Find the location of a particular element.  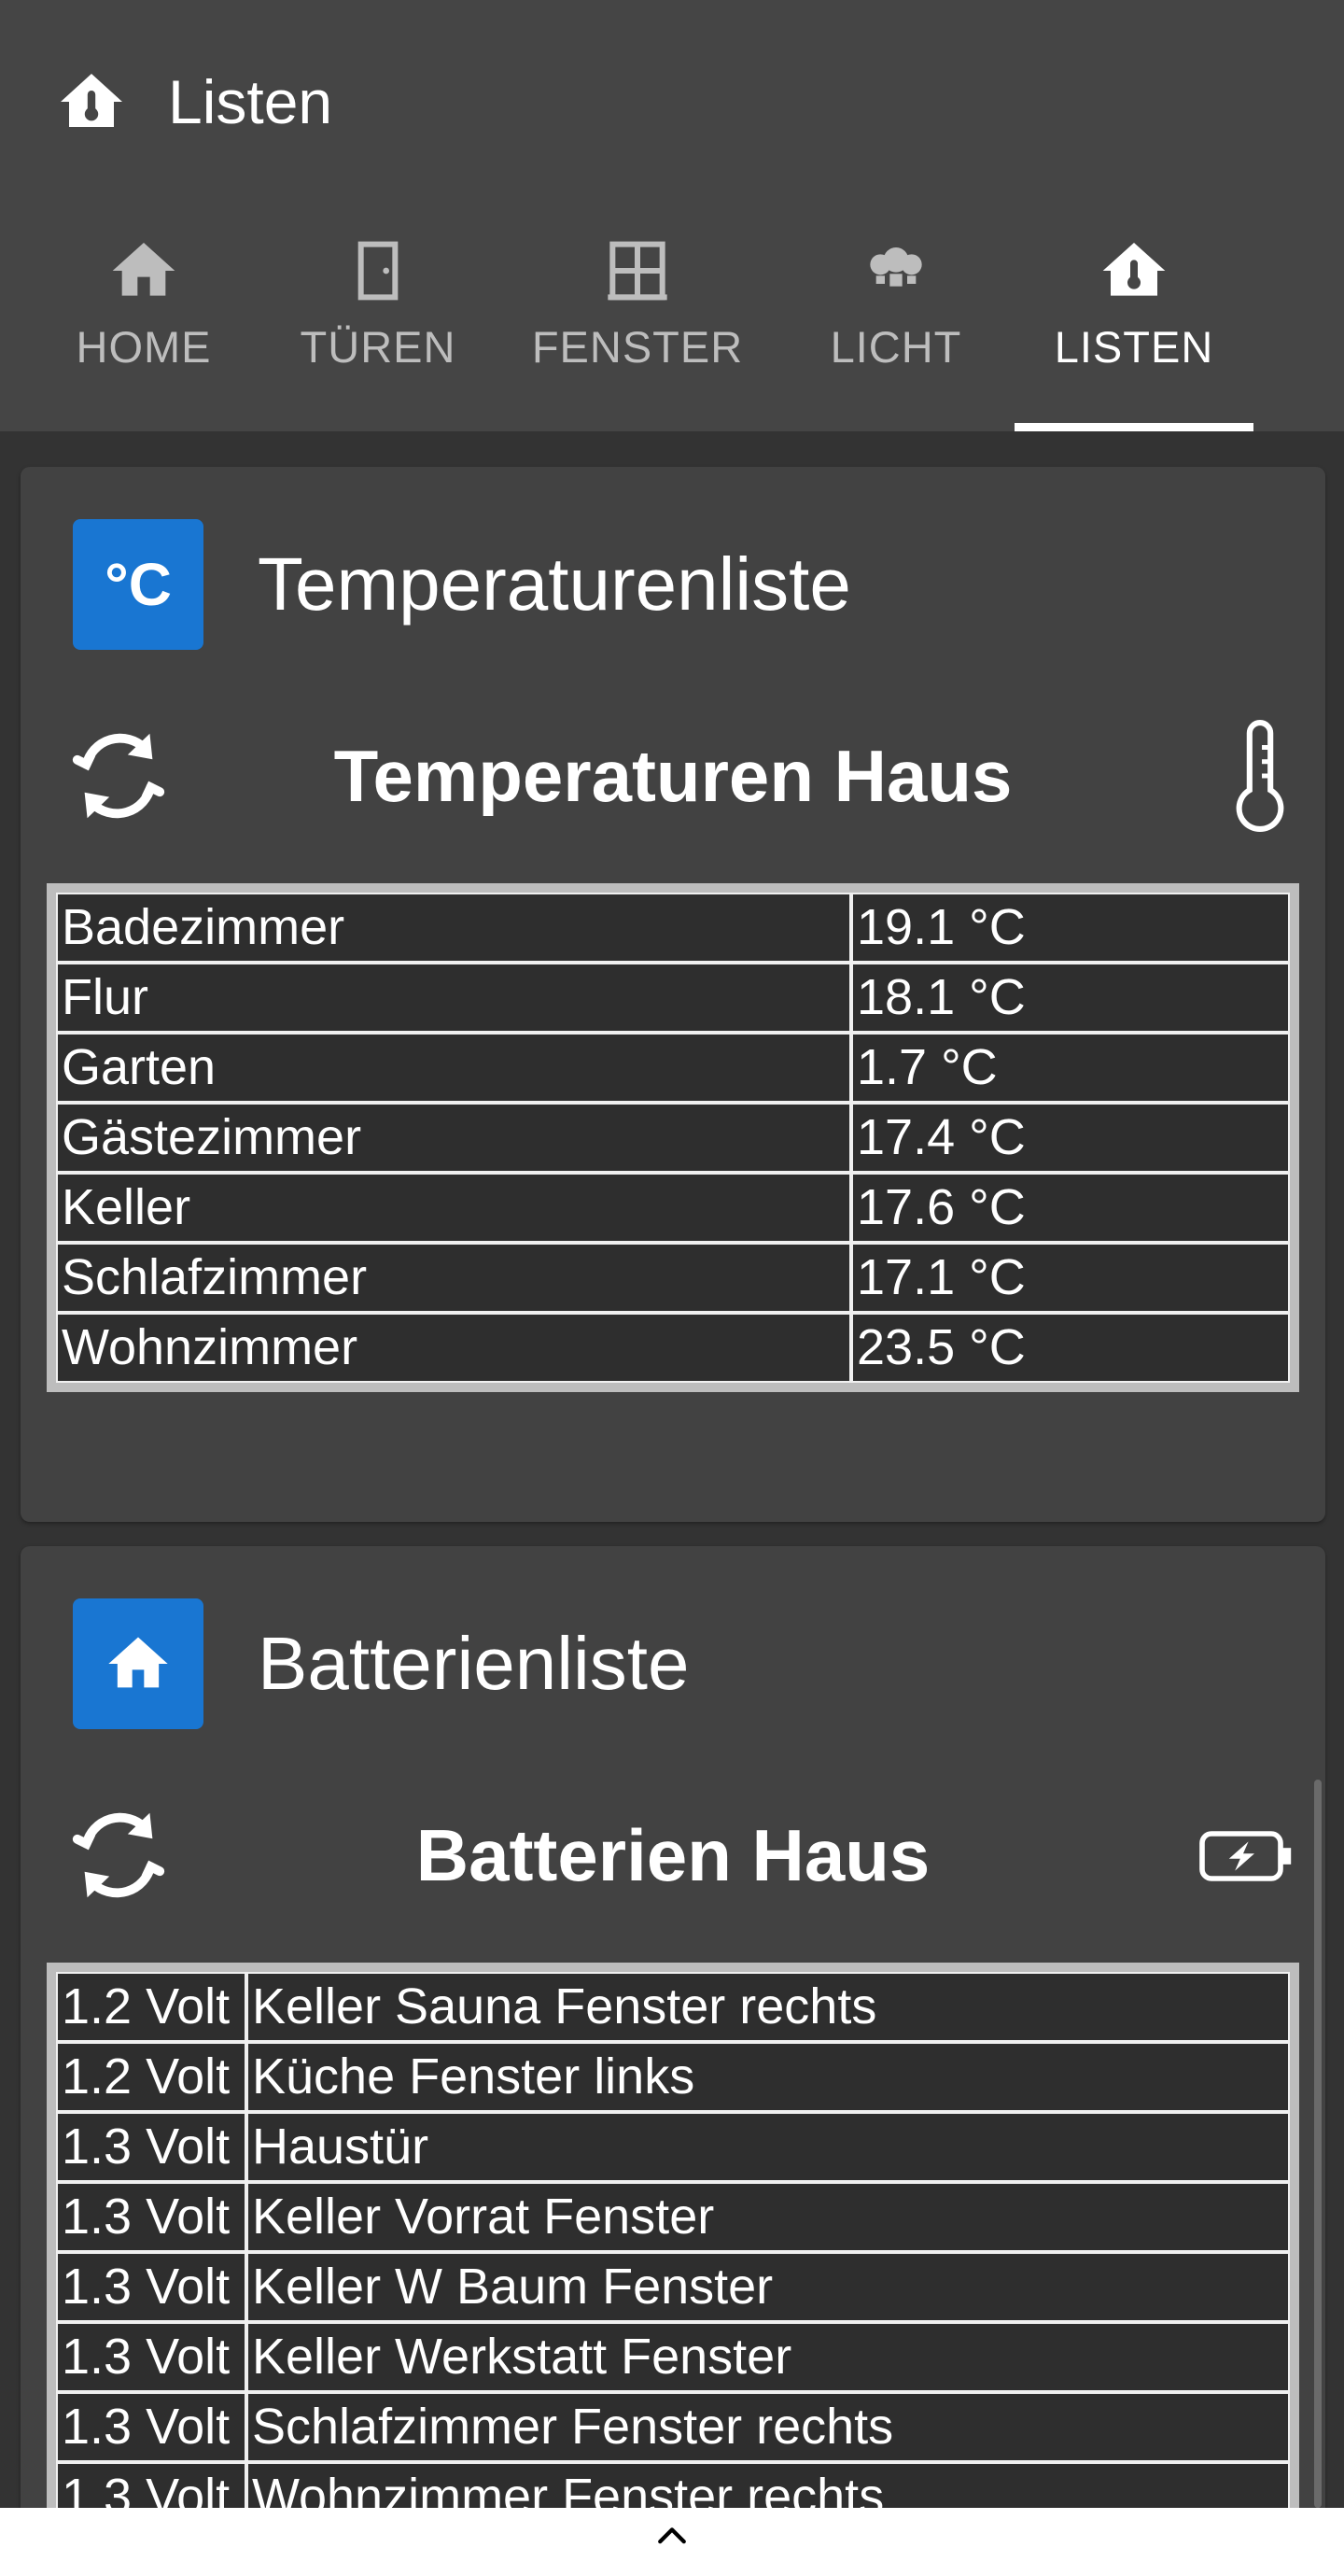

celsius-icon: °C is located at coordinates (138, 584).